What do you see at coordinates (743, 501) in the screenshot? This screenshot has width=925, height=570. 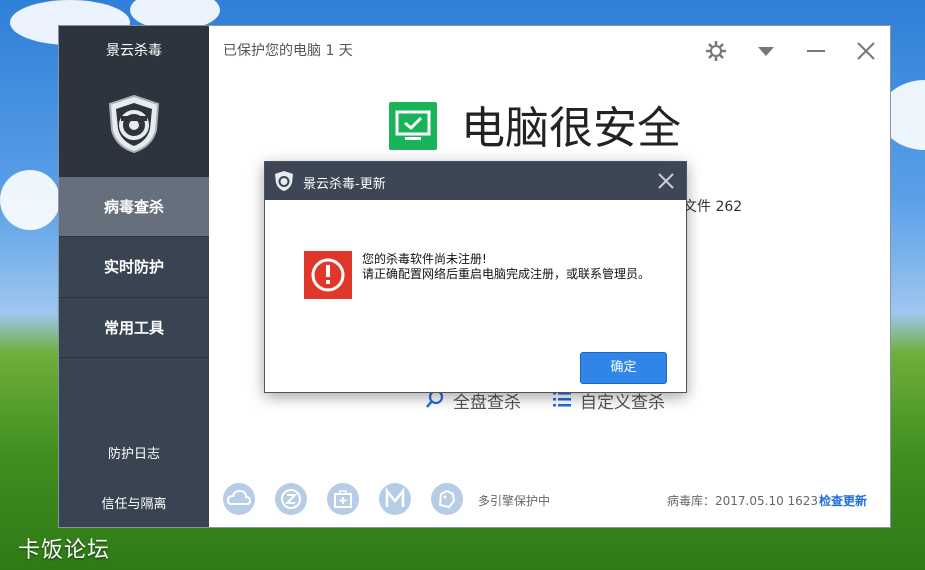 I see `virus-db-version: 病毒库：2017.05.10 1623` at bounding box center [743, 501].